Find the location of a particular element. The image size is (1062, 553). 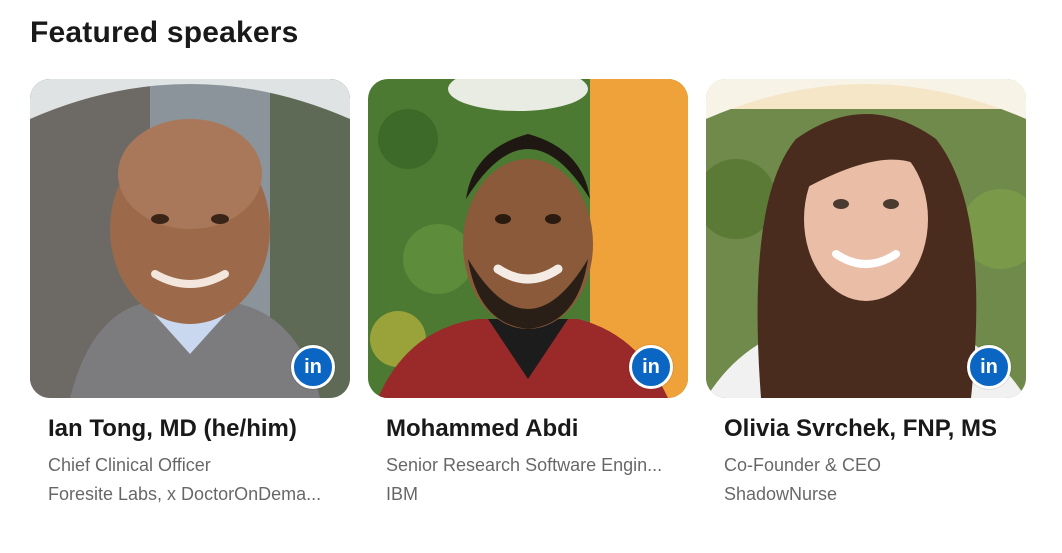

section-title: Featured speakers is located at coordinates (164, 32).